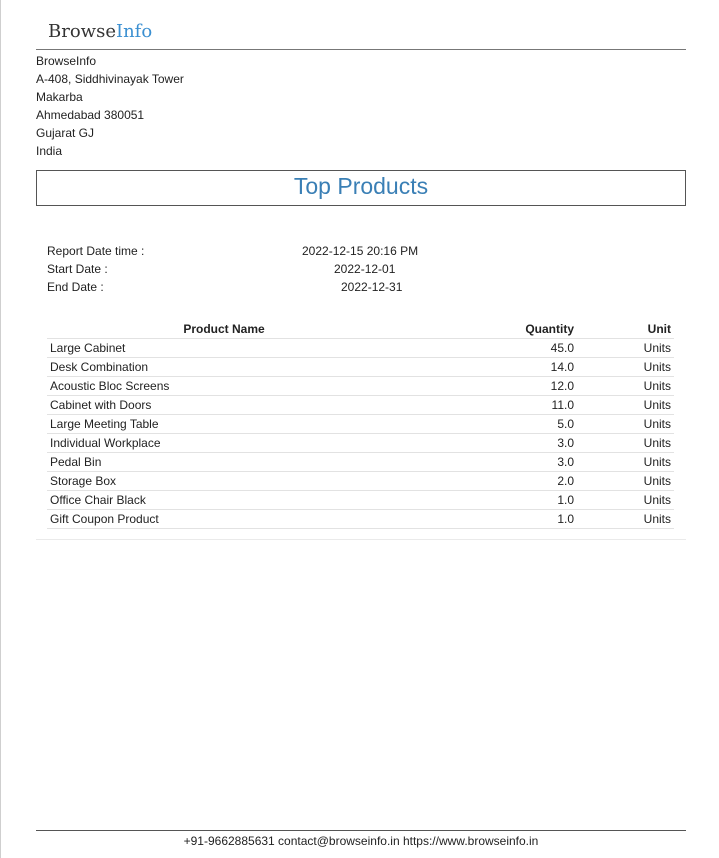  What do you see at coordinates (625, 329) in the screenshot?
I see `column-header-unit: Unit` at bounding box center [625, 329].